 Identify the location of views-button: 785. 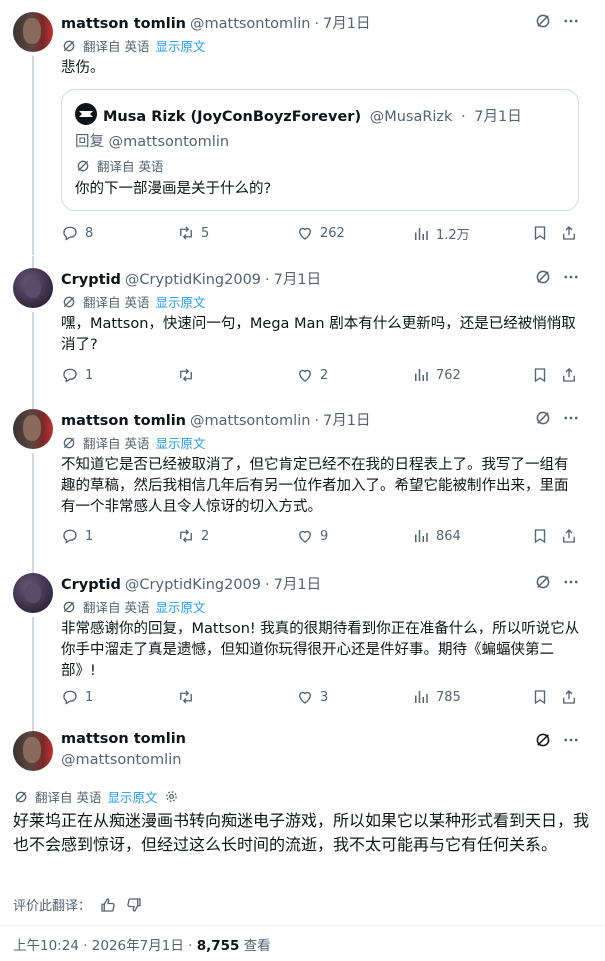
(436, 697).